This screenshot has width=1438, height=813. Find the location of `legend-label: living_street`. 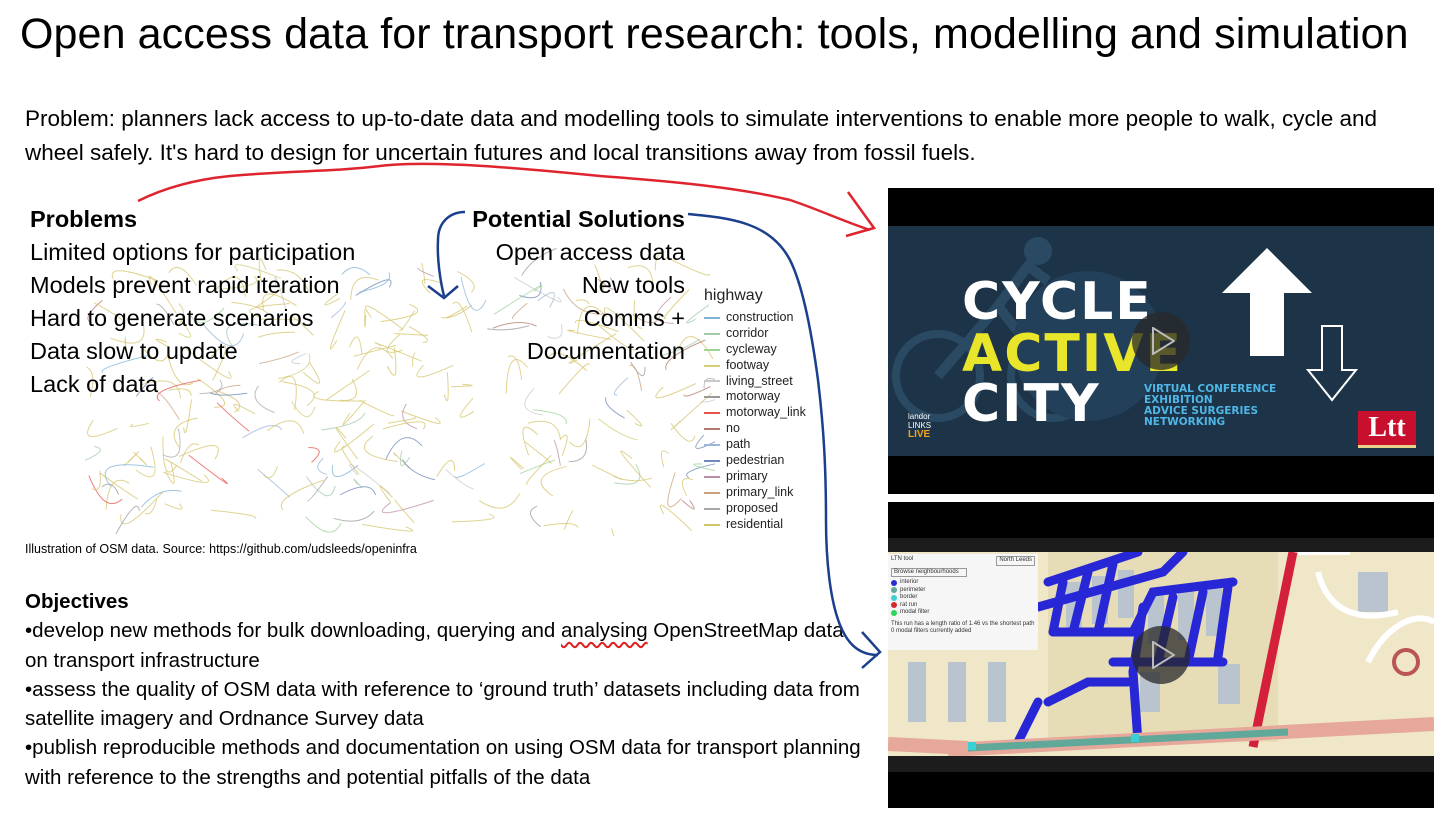

legend-label: living_street is located at coordinates (759, 380).